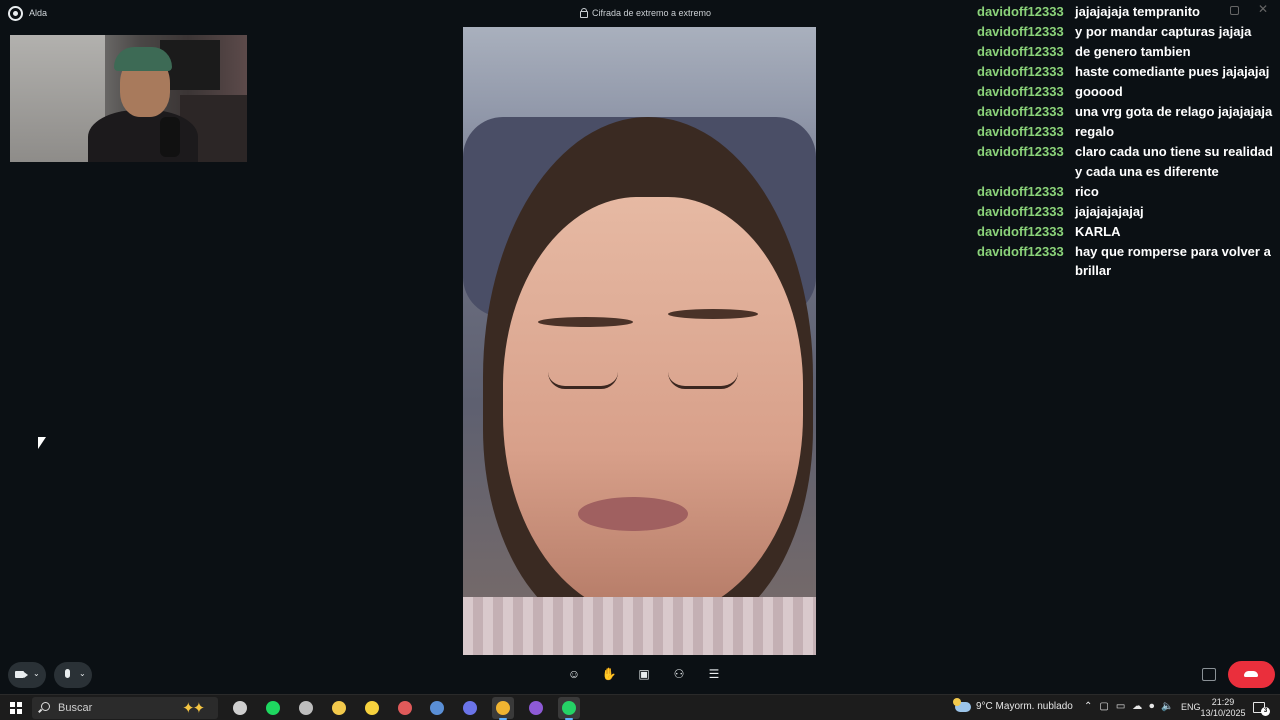  What do you see at coordinates (405, 708) in the screenshot?
I see `taskbar-app-red-button` at bounding box center [405, 708].